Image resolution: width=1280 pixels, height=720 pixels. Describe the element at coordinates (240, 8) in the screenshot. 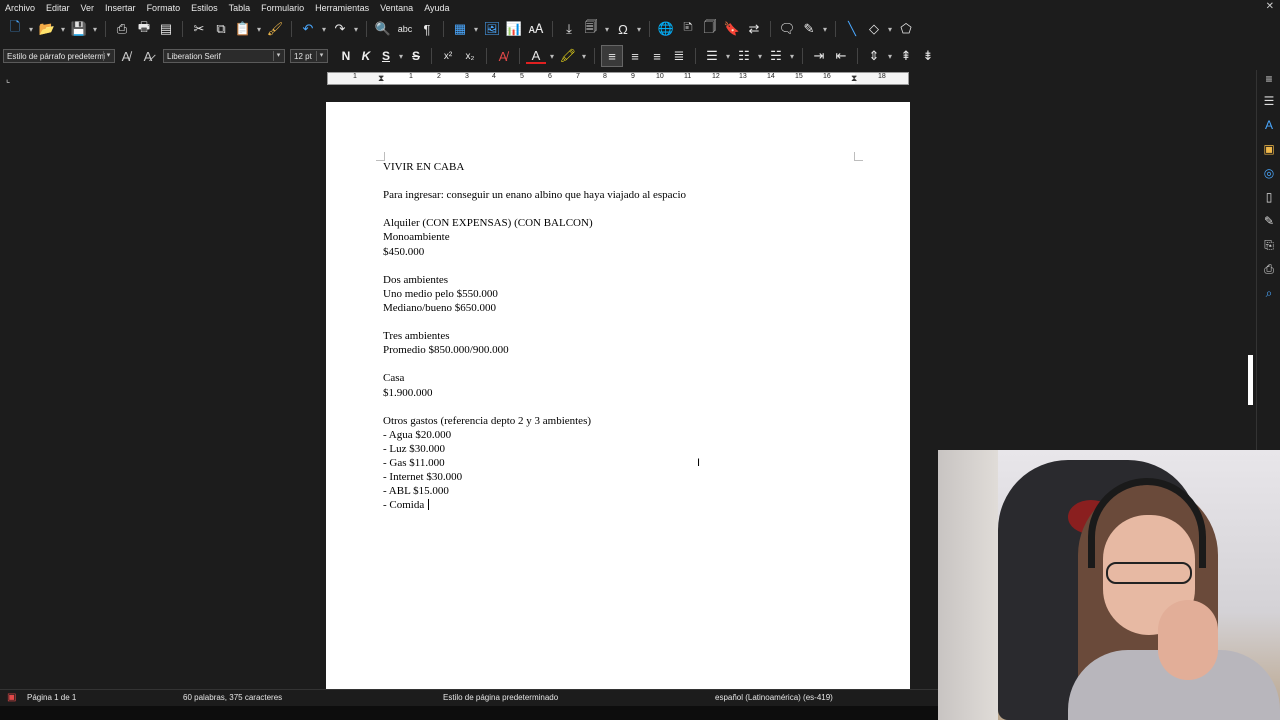

I see `menu-tabla: Tabla` at that location.